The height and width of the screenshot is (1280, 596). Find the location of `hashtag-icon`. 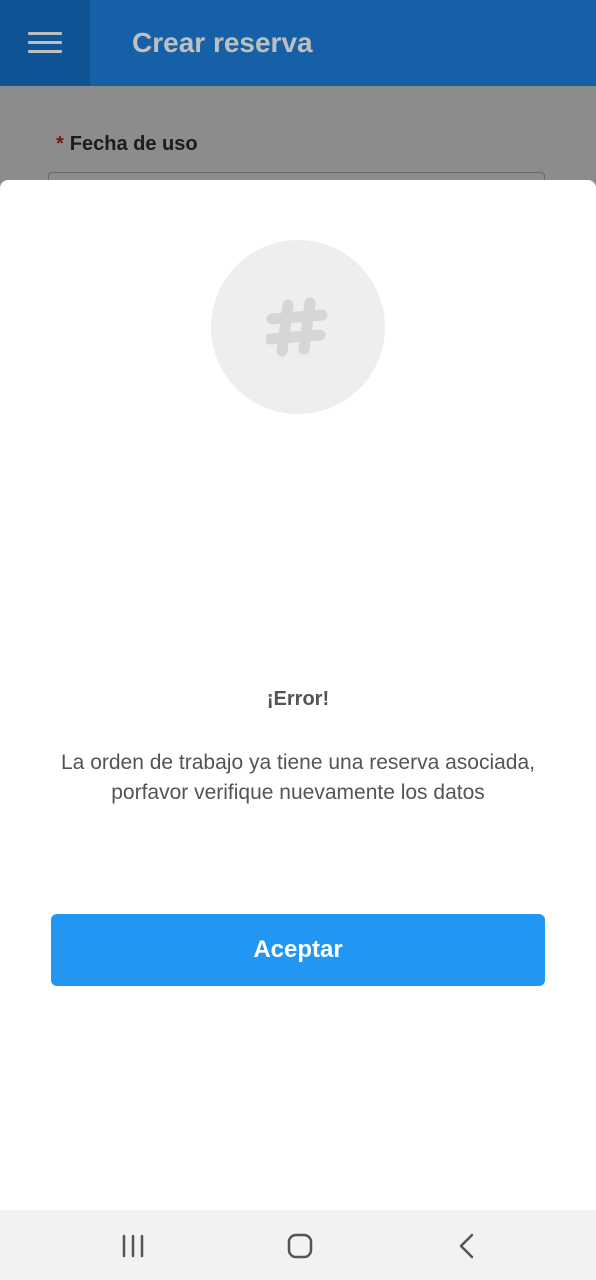

hashtag-icon is located at coordinates (297, 327).